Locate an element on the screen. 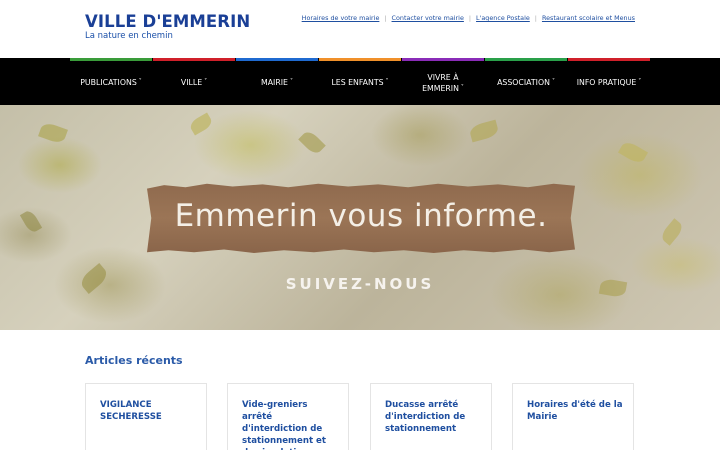  nav-label: LES ENFANTS is located at coordinates (357, 82).